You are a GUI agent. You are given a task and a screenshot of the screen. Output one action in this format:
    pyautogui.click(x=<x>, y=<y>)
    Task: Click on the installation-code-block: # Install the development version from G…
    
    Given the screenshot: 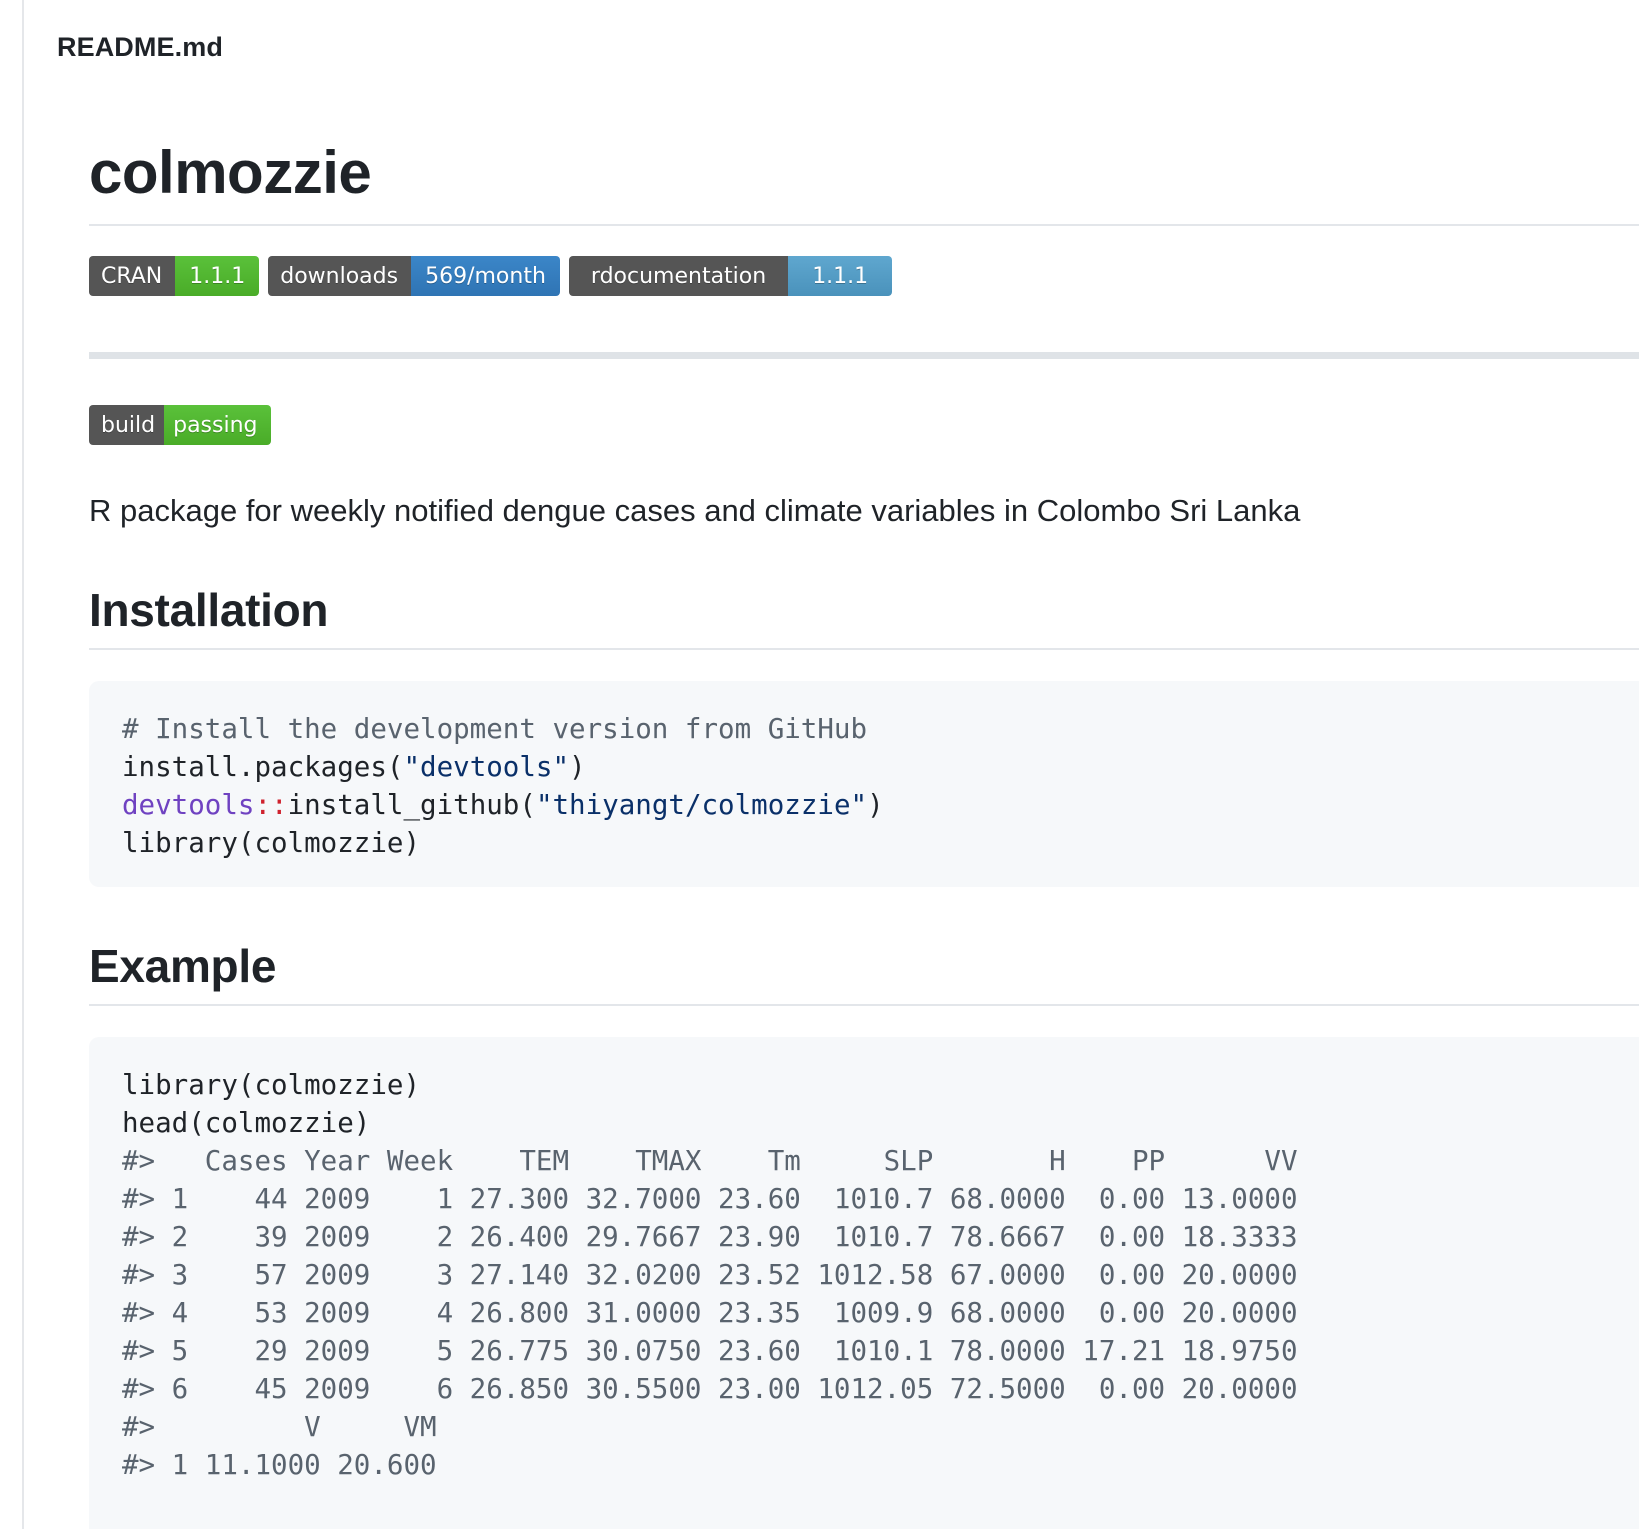 What is the action you would take?
    pyautogui.click(x=864, y=784)
    